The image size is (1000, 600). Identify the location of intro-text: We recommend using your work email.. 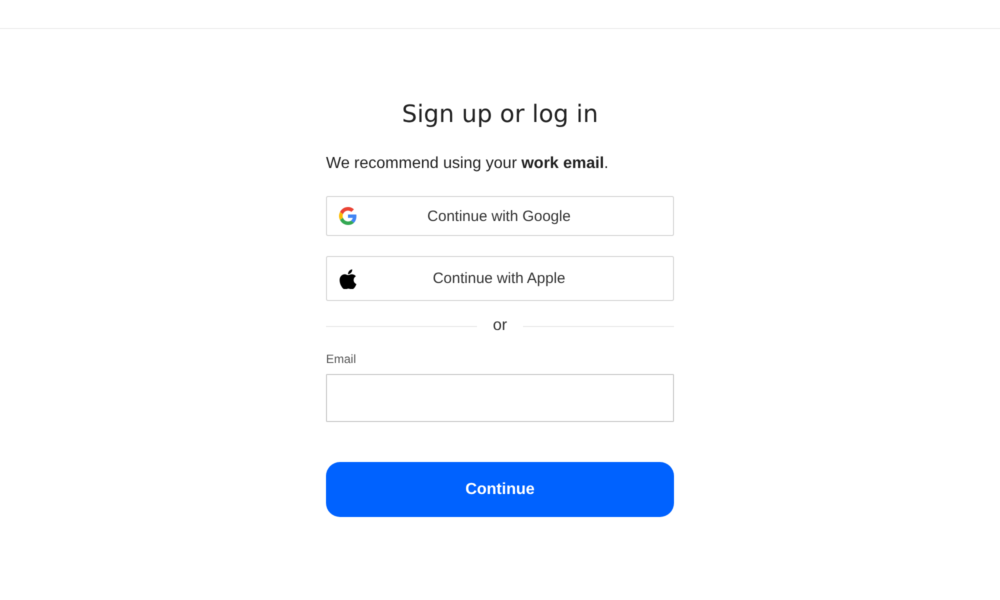
(468, 164).